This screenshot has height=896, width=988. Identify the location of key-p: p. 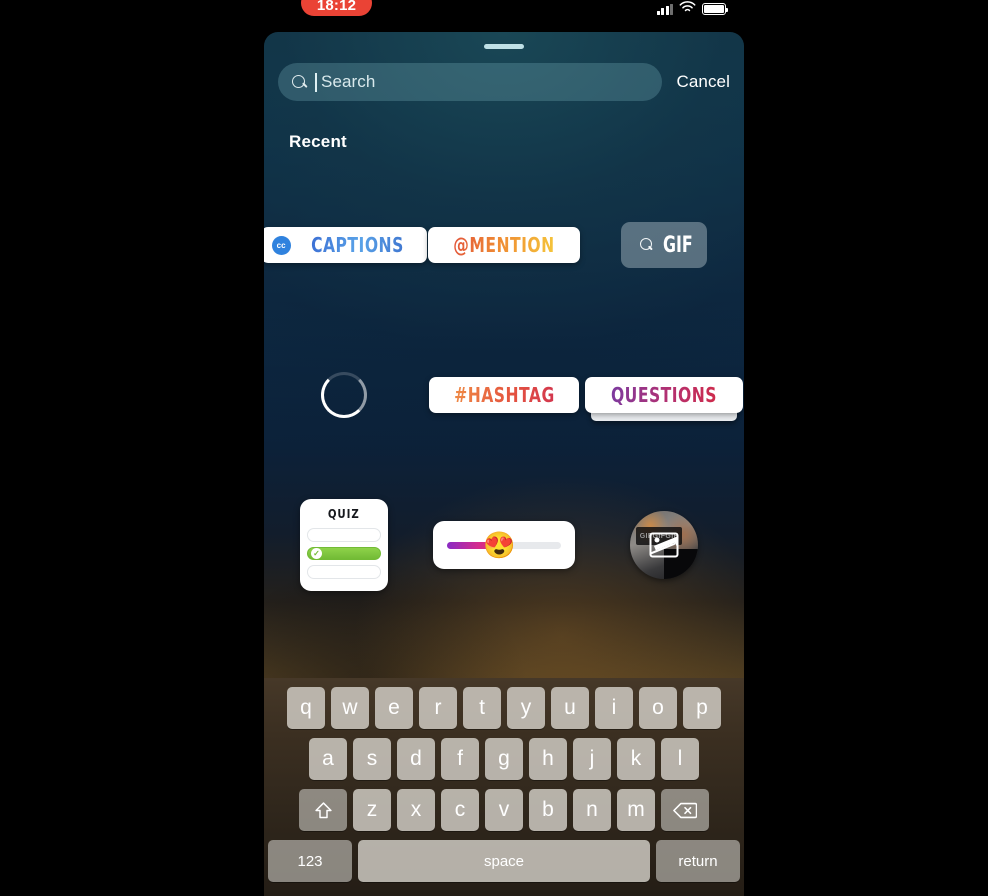
(702, 708).